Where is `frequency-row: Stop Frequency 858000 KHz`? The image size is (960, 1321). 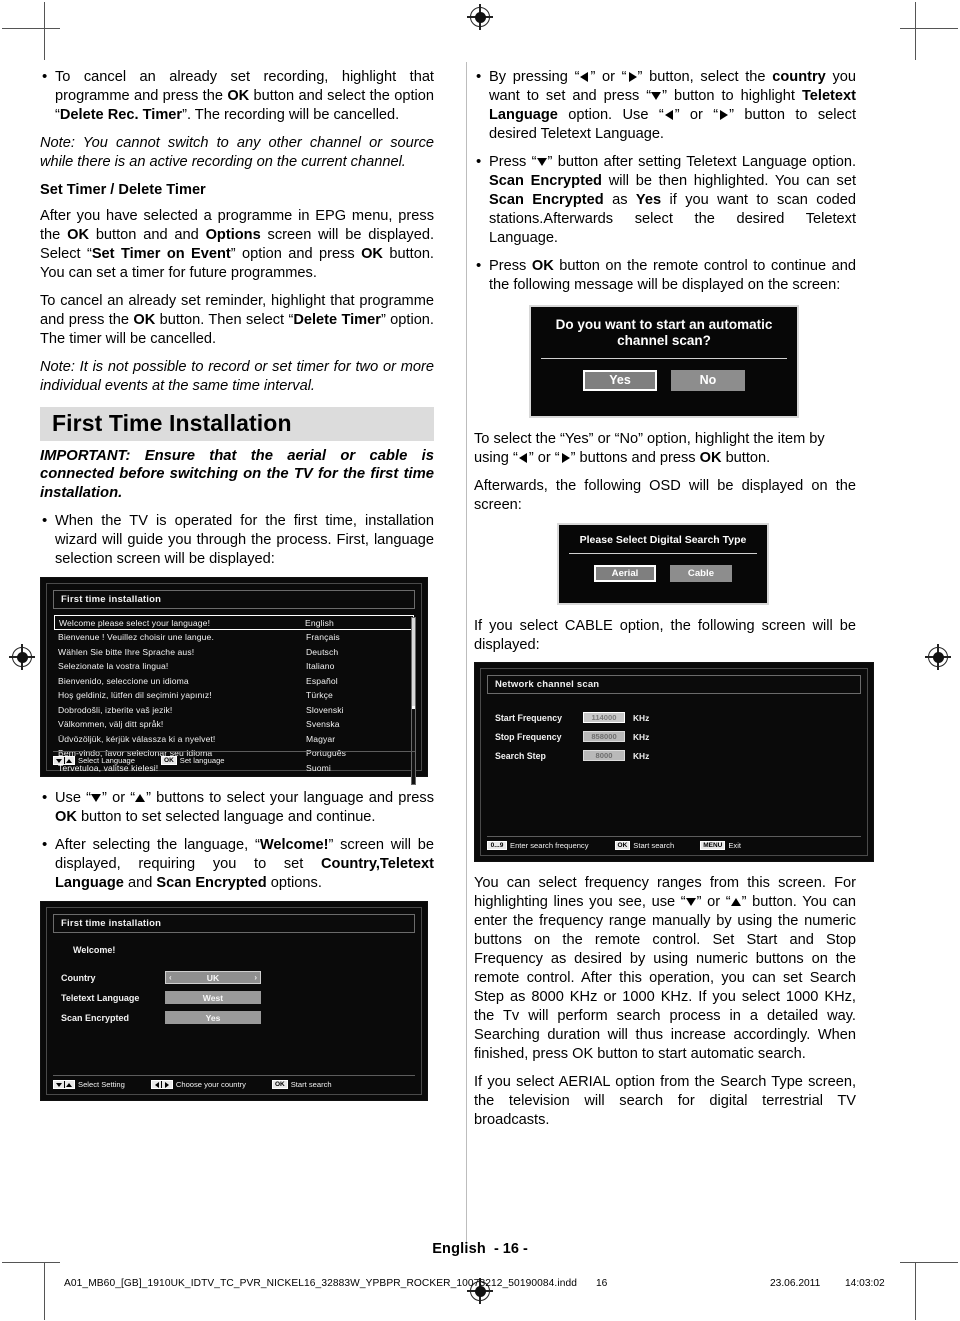 frequency-row: Stop Frequency 858000 KHz is located at coordinates (681, 736).